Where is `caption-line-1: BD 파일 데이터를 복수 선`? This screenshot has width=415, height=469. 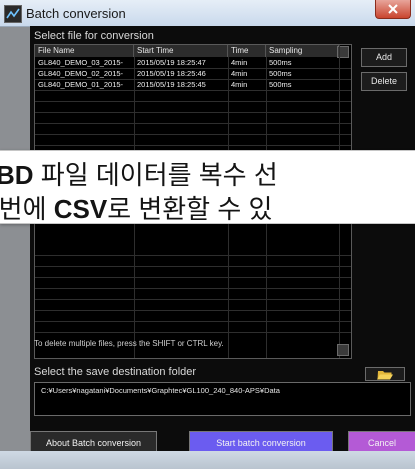 caption-line-1: BD 파일 데이터를 복수 선 is located at coordinates (207, 173).